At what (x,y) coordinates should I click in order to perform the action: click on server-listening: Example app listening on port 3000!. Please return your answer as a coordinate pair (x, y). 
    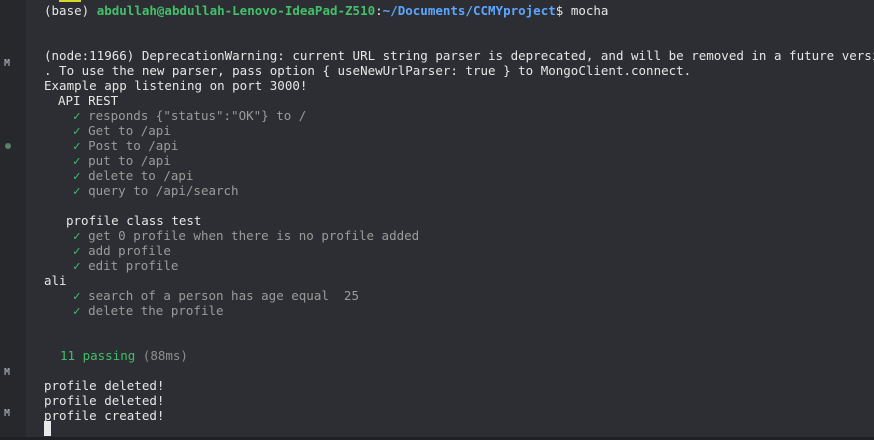
    Looking at the image, I should click on (176, 85).